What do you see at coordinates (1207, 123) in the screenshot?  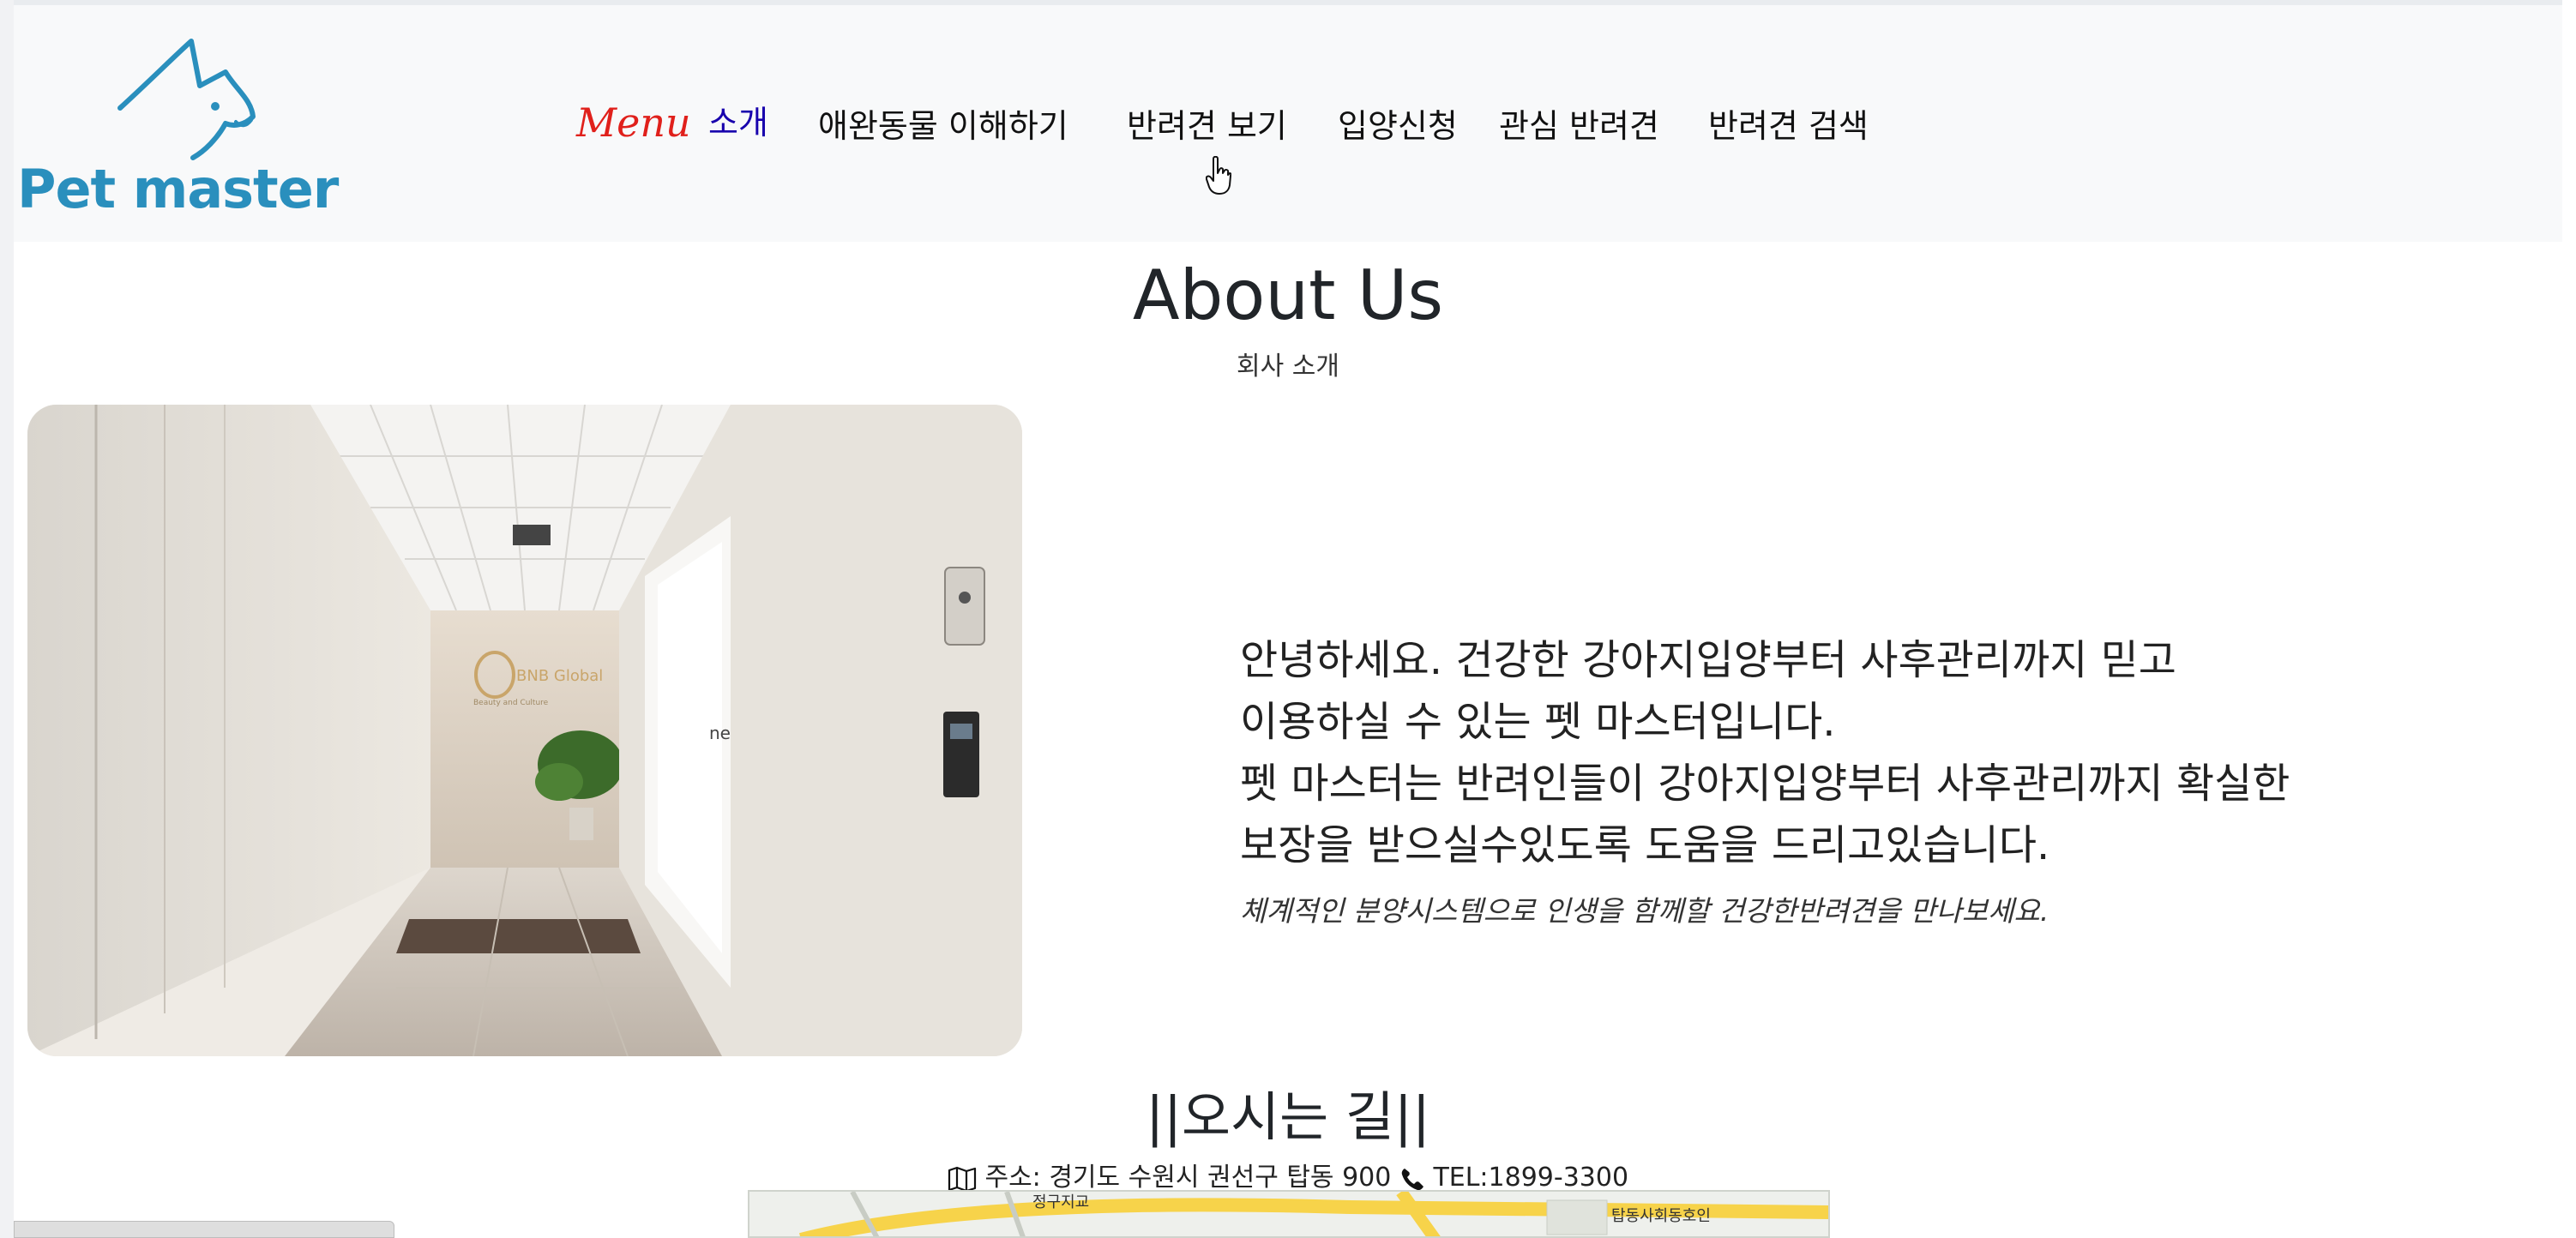 I see `nav-link-view-dogs: 반려견 보기` at bounding box center [1207, 123].